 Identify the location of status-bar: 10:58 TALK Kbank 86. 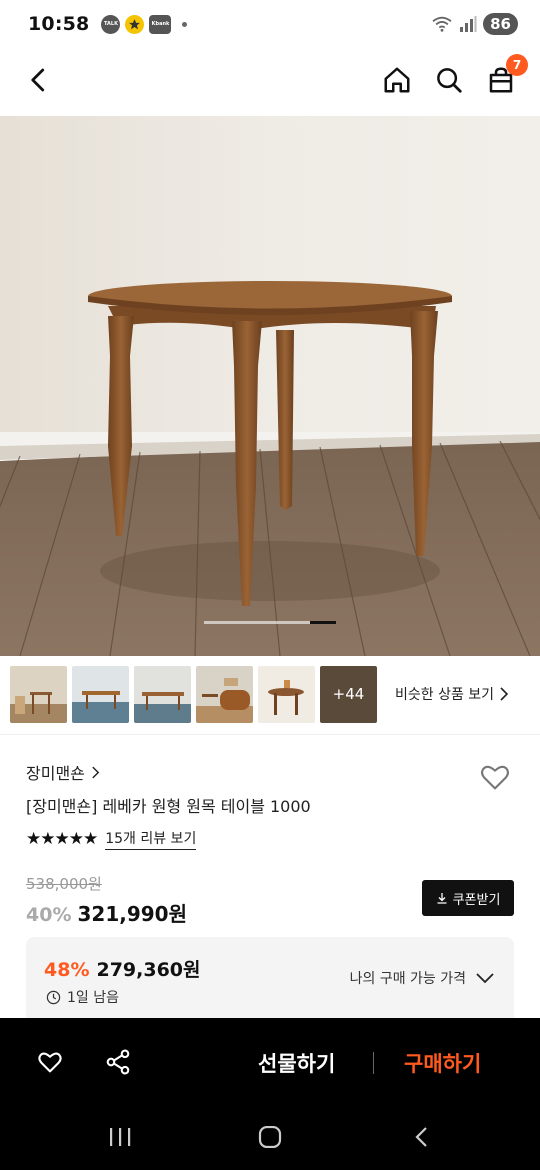
(270, 24).